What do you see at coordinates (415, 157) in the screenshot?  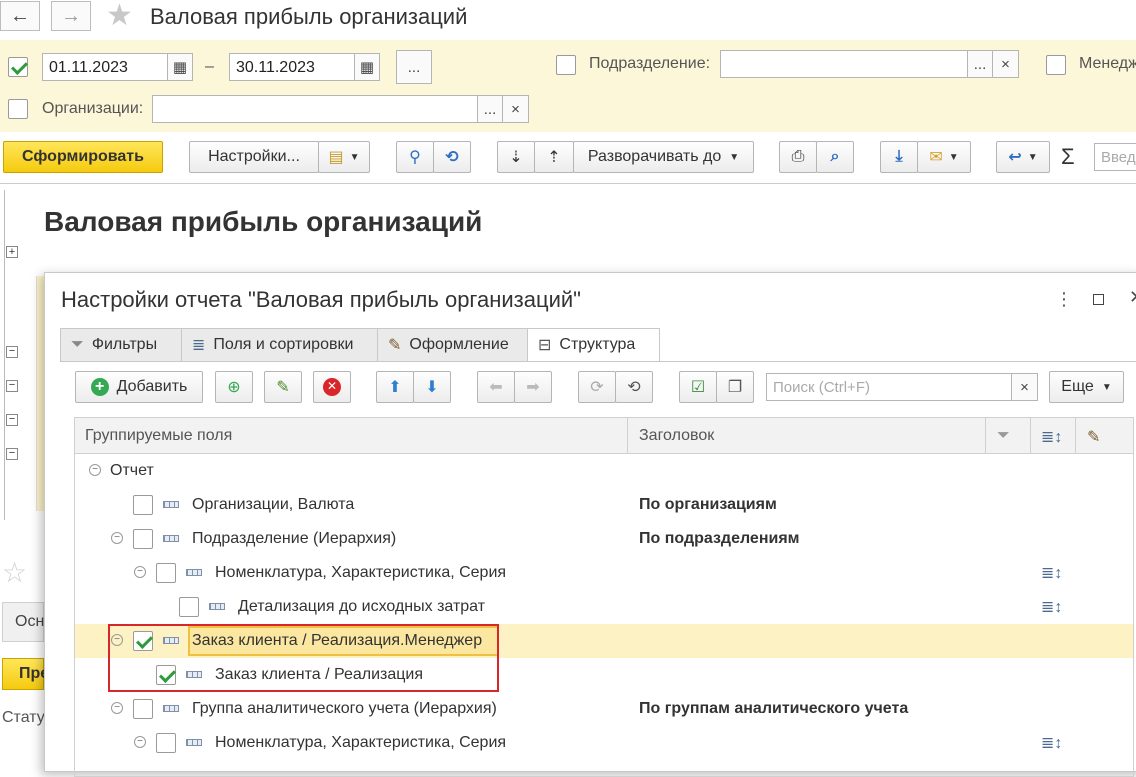 I see `find-button: ⚲` at bounding box center [415, 157].